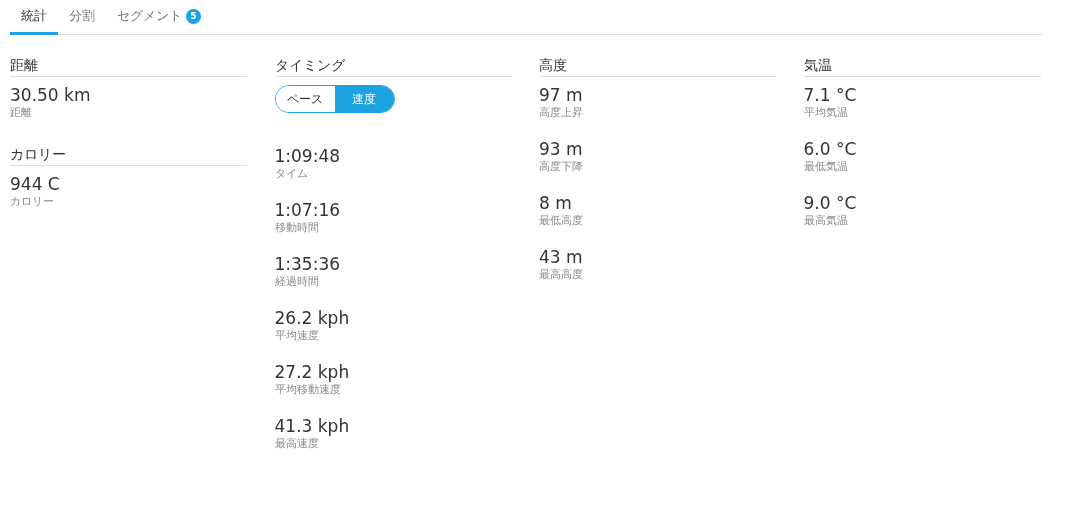  What do you see at coordinates (296, 227) in the screenshot?
I see `stat-label: 移動時間` at bounding box center [296, 227].